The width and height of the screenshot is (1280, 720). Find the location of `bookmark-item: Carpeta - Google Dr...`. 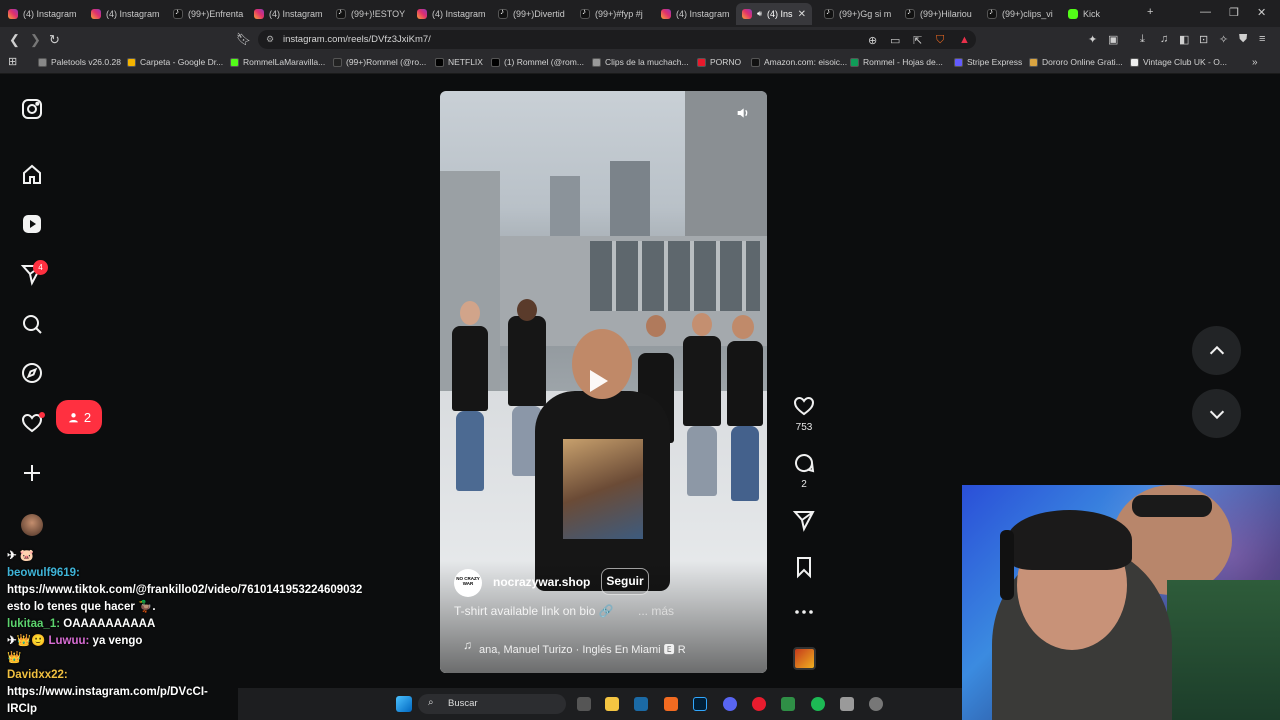

bookmark-item: Carpeta - Google Dr... is located at coordinates (175, 62).